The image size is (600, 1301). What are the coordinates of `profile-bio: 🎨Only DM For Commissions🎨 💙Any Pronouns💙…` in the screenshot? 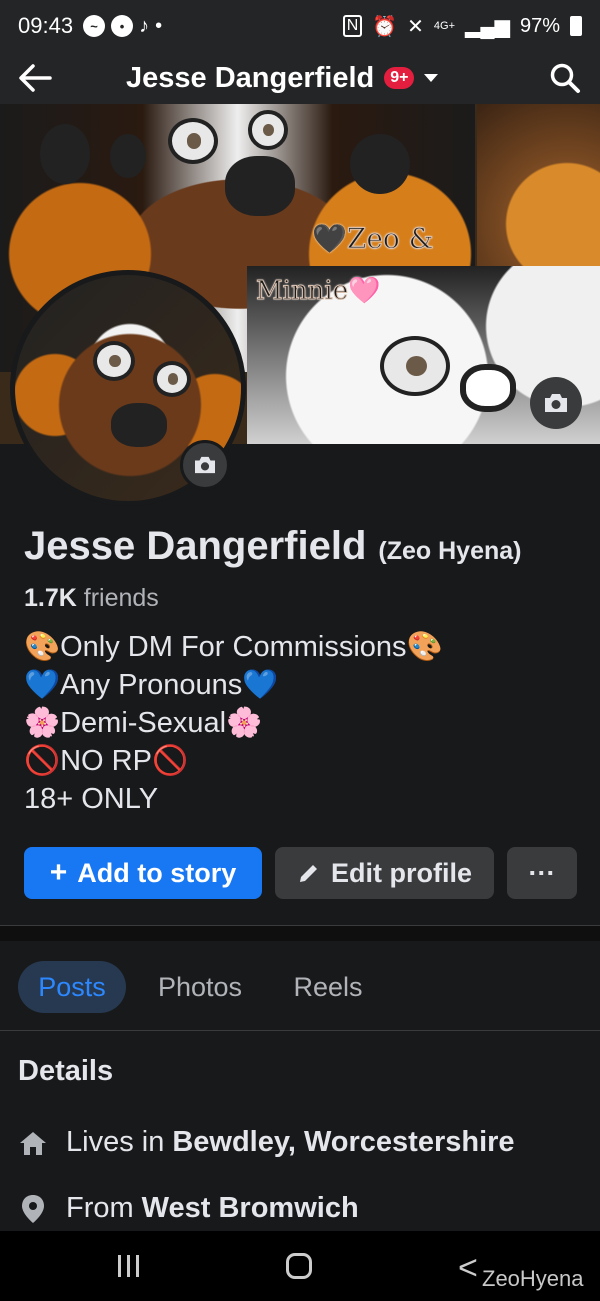 It's located at (233, 723).